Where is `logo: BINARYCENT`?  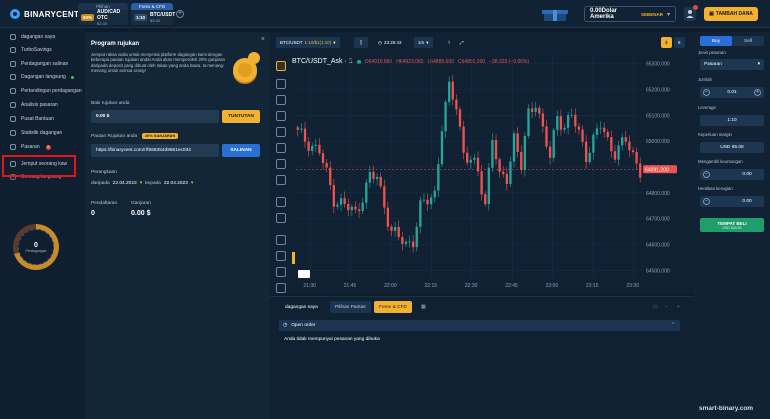 logo: BINARYCENT is located at coordinates (44, 14).